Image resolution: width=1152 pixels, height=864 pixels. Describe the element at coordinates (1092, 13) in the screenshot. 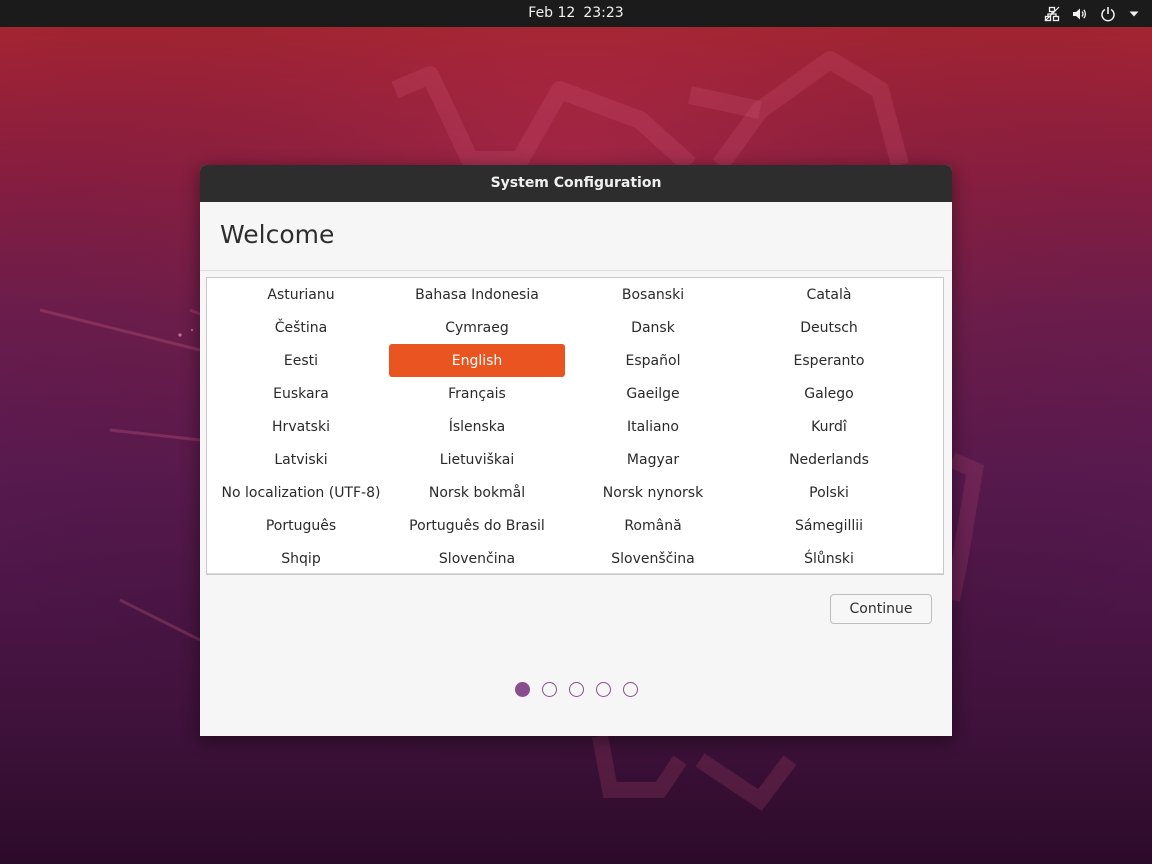

I see `system-tray` at that location.